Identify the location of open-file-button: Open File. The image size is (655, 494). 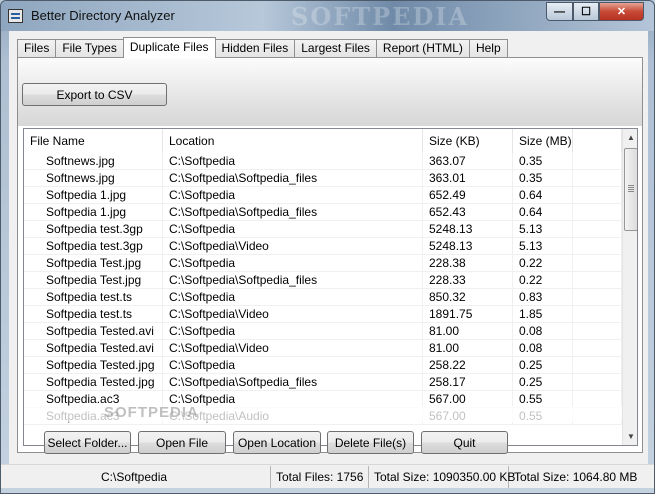
(182, 442).